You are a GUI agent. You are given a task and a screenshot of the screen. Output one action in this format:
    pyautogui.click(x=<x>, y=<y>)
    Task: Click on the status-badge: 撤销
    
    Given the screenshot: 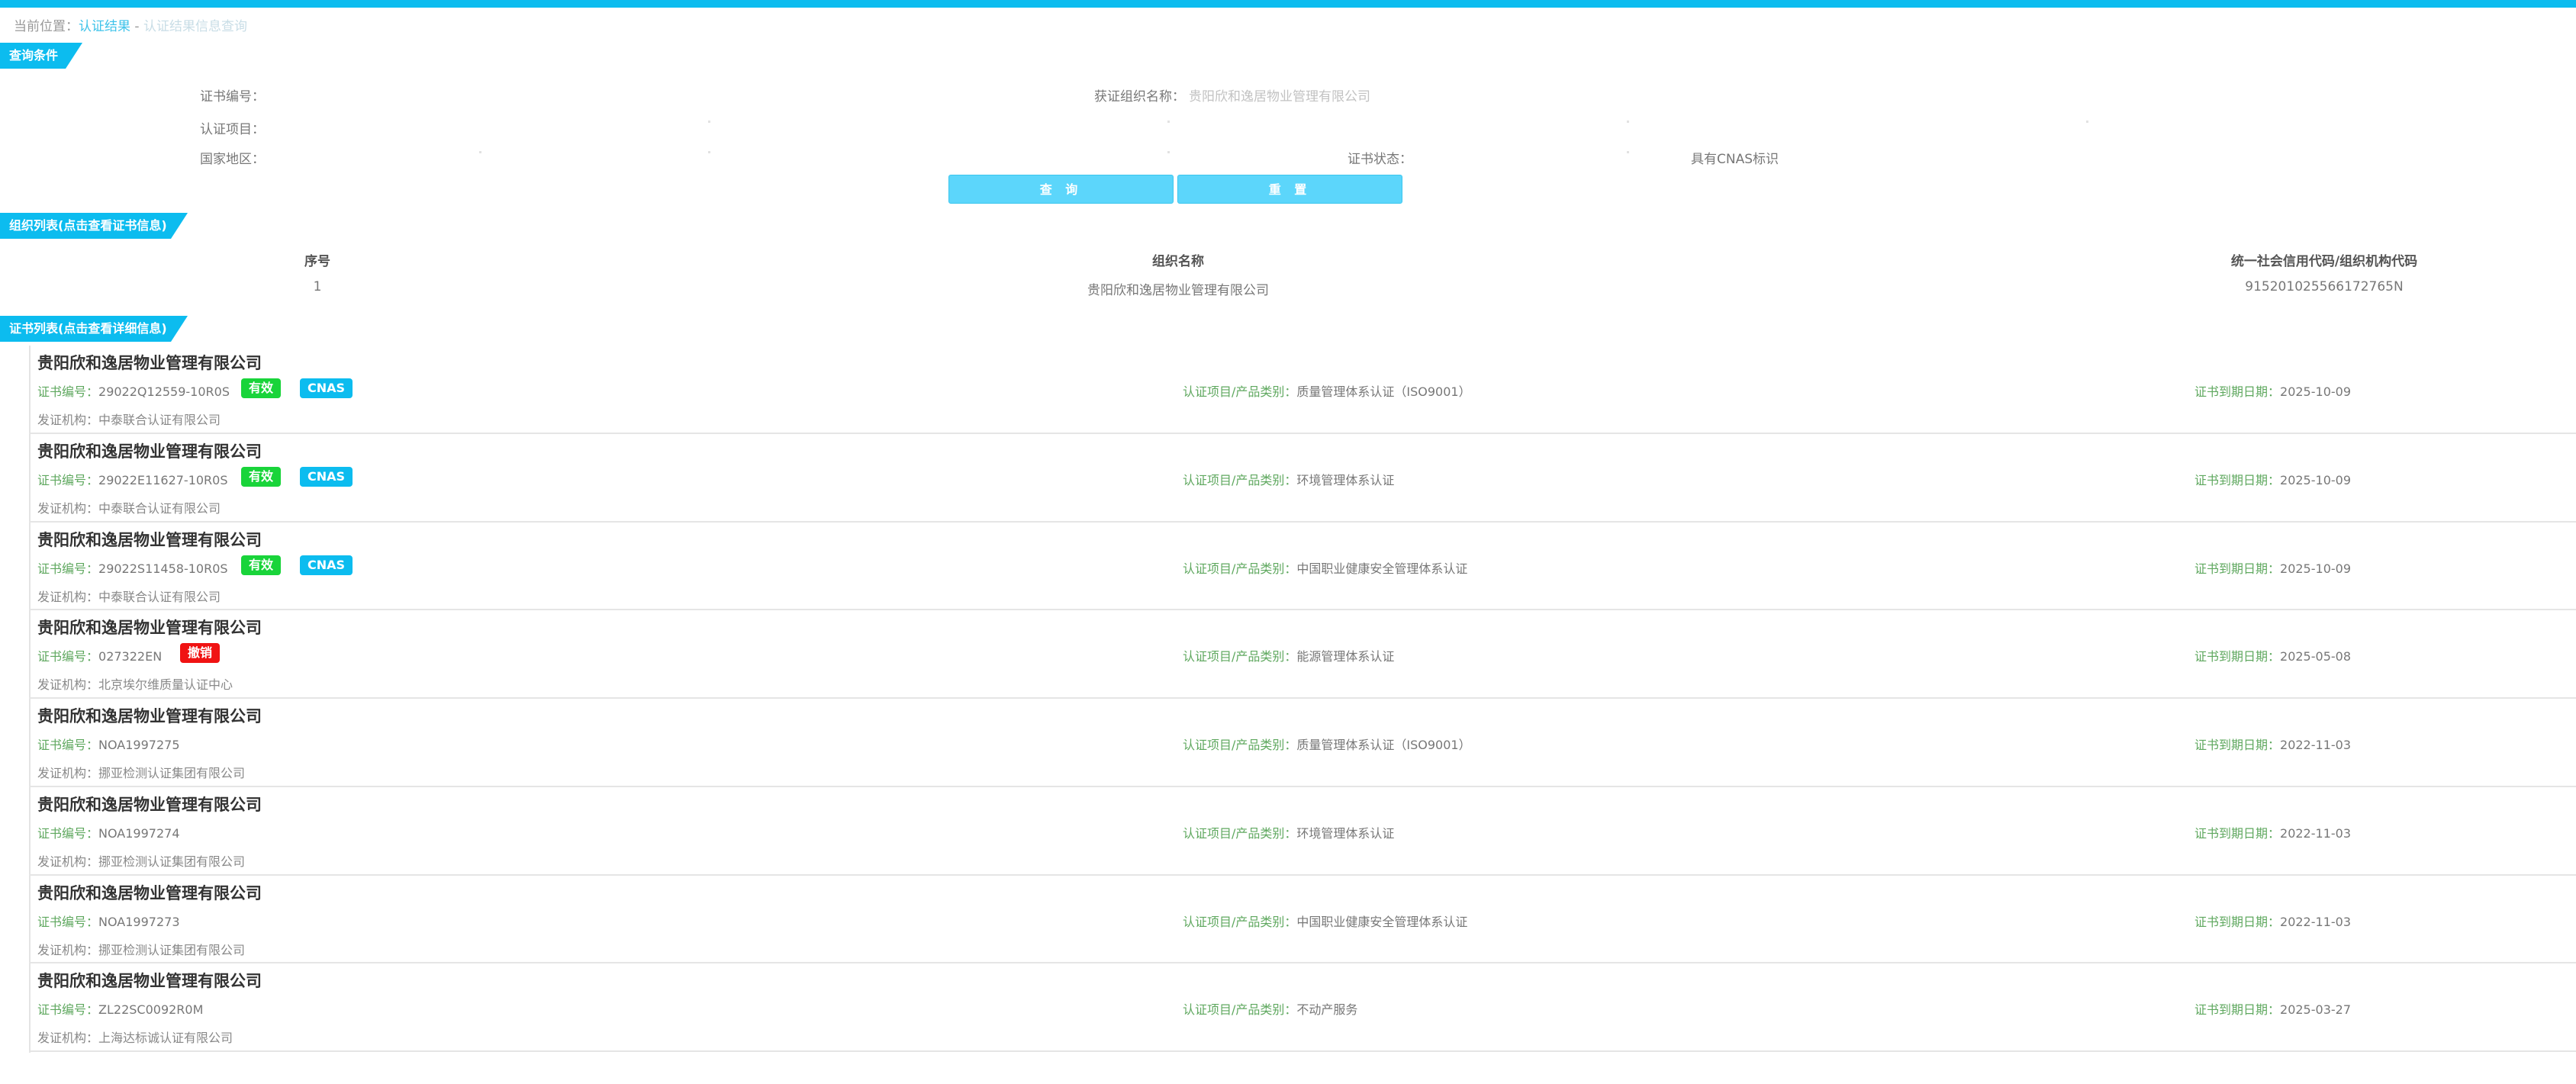 What is the action you would take?
    pyautogui.click(x=200, y=653)
    